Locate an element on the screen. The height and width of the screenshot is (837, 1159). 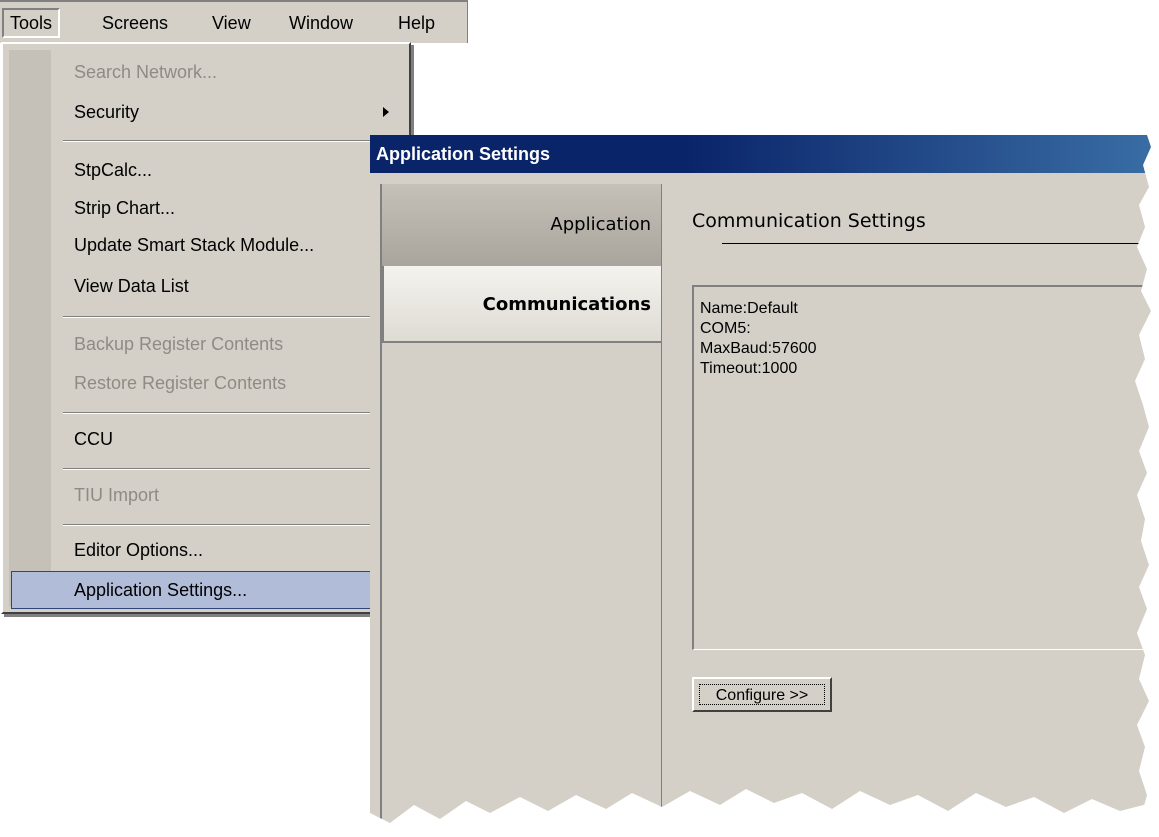
menu-item-ccu: CCU is located at coordinates (207, 439).